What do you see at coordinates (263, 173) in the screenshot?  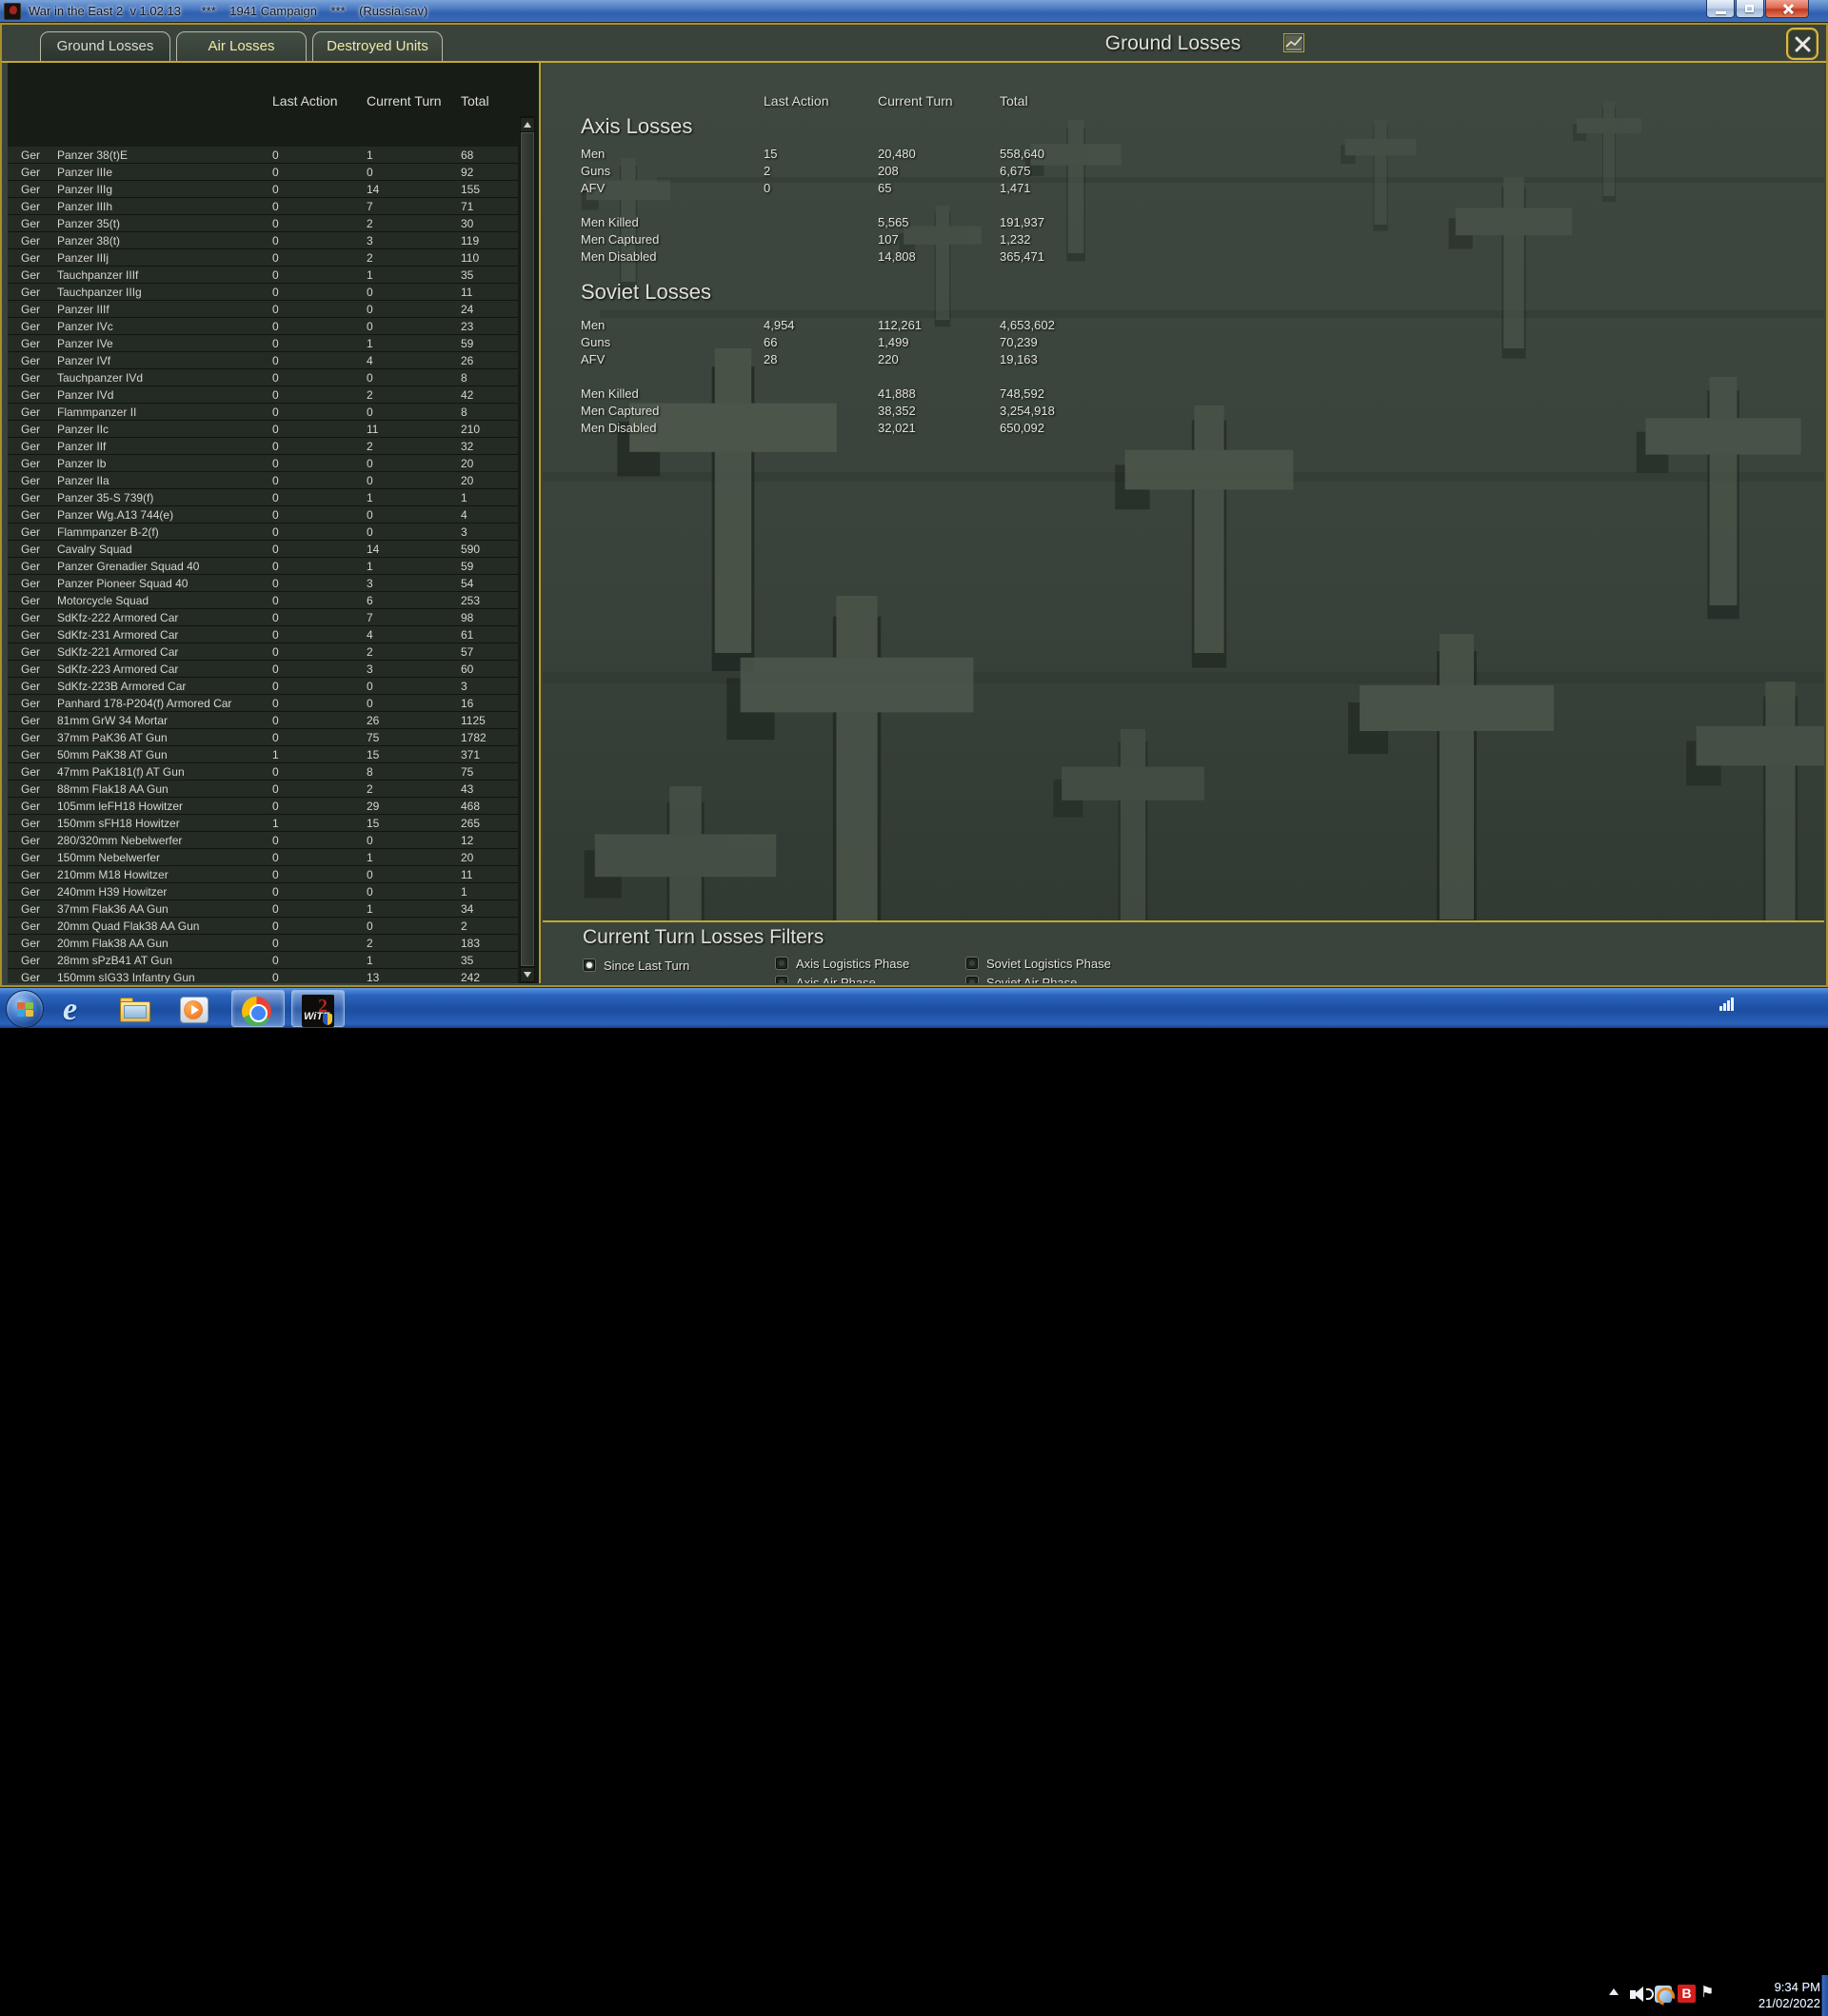 I see `table-row: Ger Panzer IIIe 0 0 92` at bounding box center [263, 173].